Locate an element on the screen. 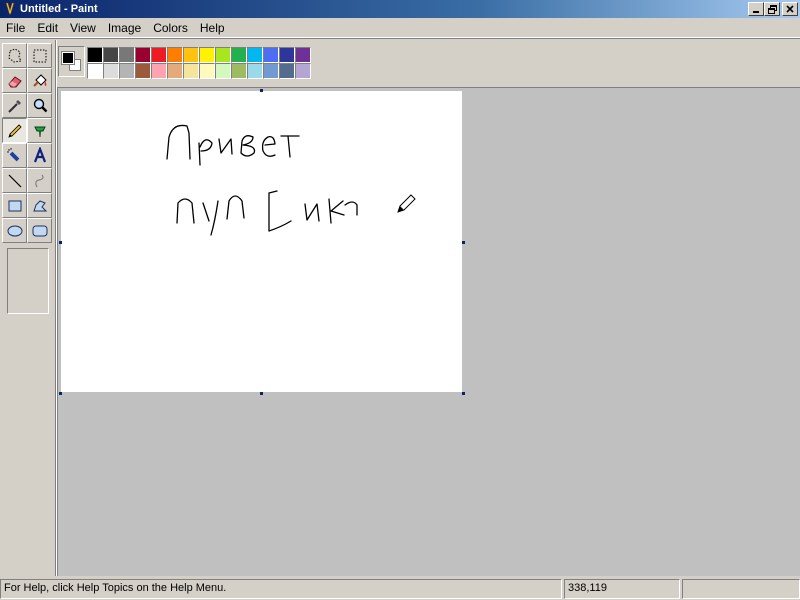 This screenshot has height=600, width=800. tool-box is located at coordinates (28, 308).